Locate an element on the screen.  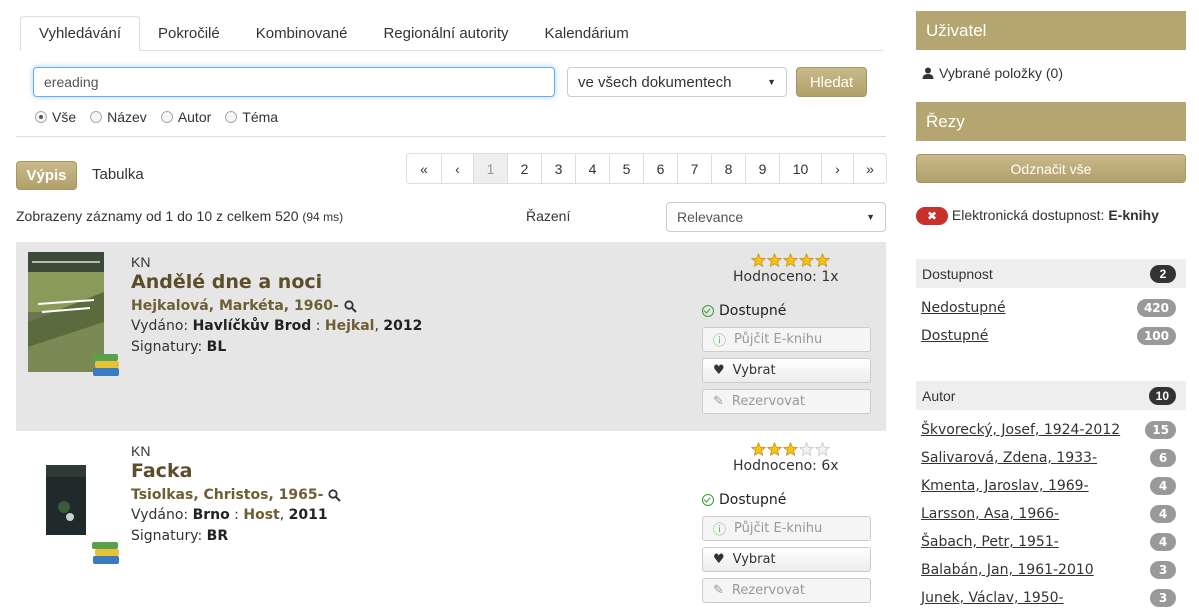
ebook-icon is located at coordinates (105, 553).